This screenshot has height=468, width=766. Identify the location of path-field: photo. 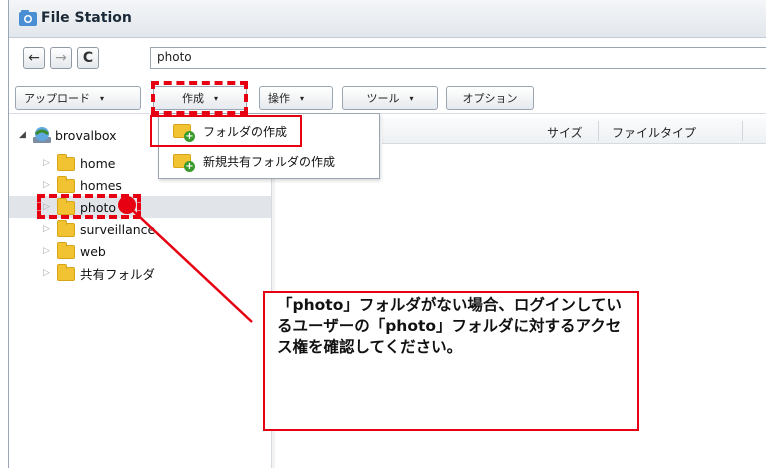
(458, 58).